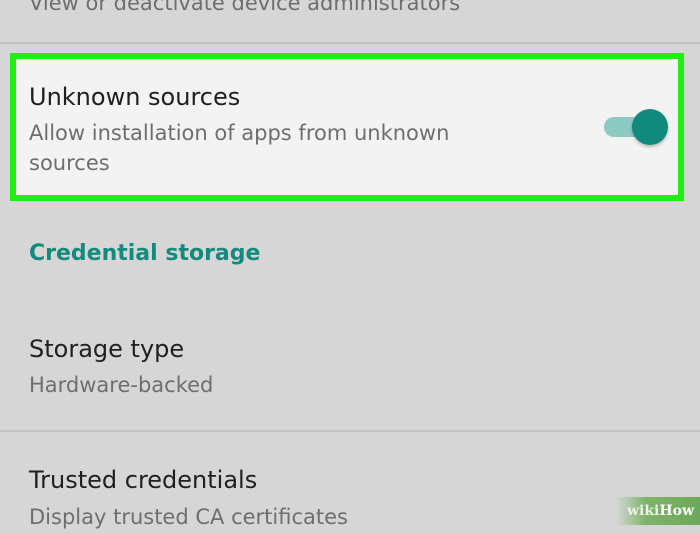  What do you see at coordinates (135, 97) in the screenshot?
I see `unknown-sources-title: Unknown sources` at bounding box center [135, 97].